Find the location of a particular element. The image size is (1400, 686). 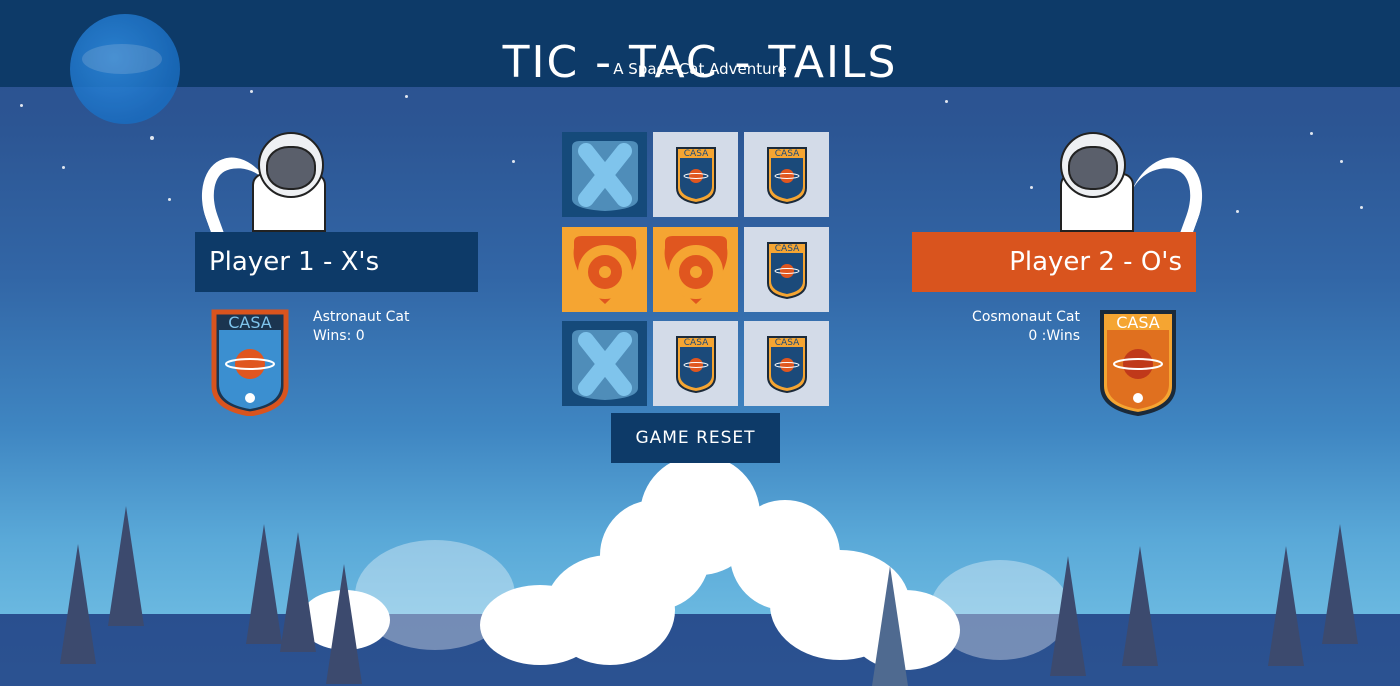

astronaut-cat-image is located at coordinates (257, 200).